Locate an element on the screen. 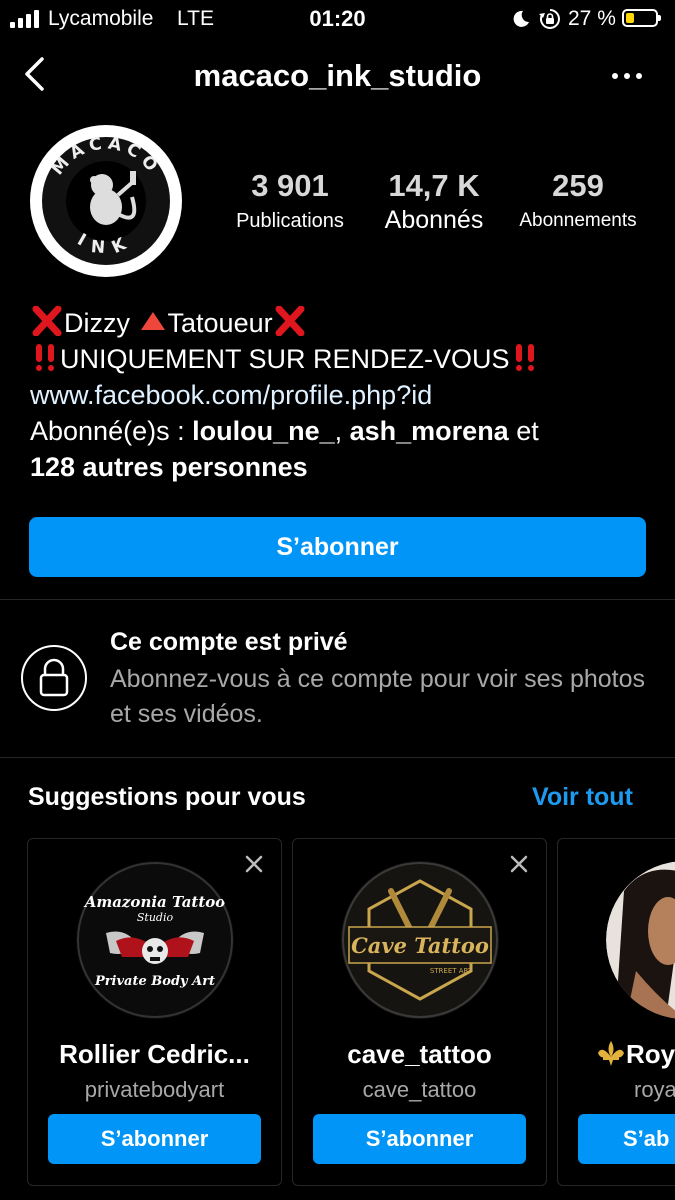 The image size is (675, 1200). moon-icon is located at coordinates (521, 18).